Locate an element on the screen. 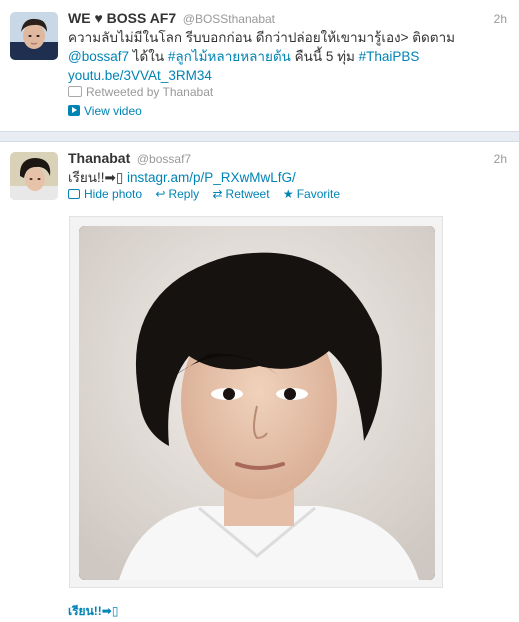 The height and width of the screenshot is (622, 519). view-video-label: View video is located at coordinates (113, 111).